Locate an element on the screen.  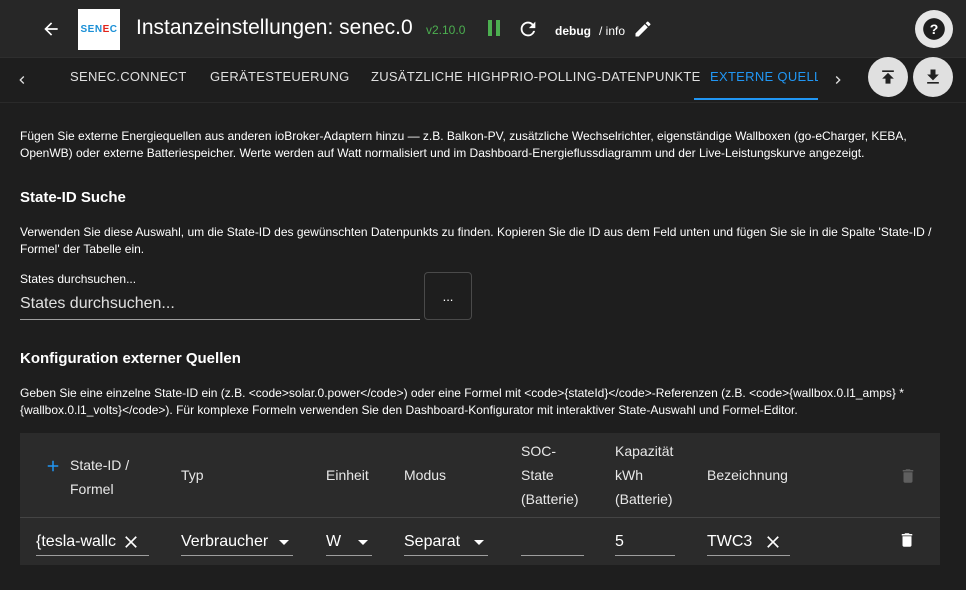
clear-bezeichnung-icon is located at coordinates (773, 542).